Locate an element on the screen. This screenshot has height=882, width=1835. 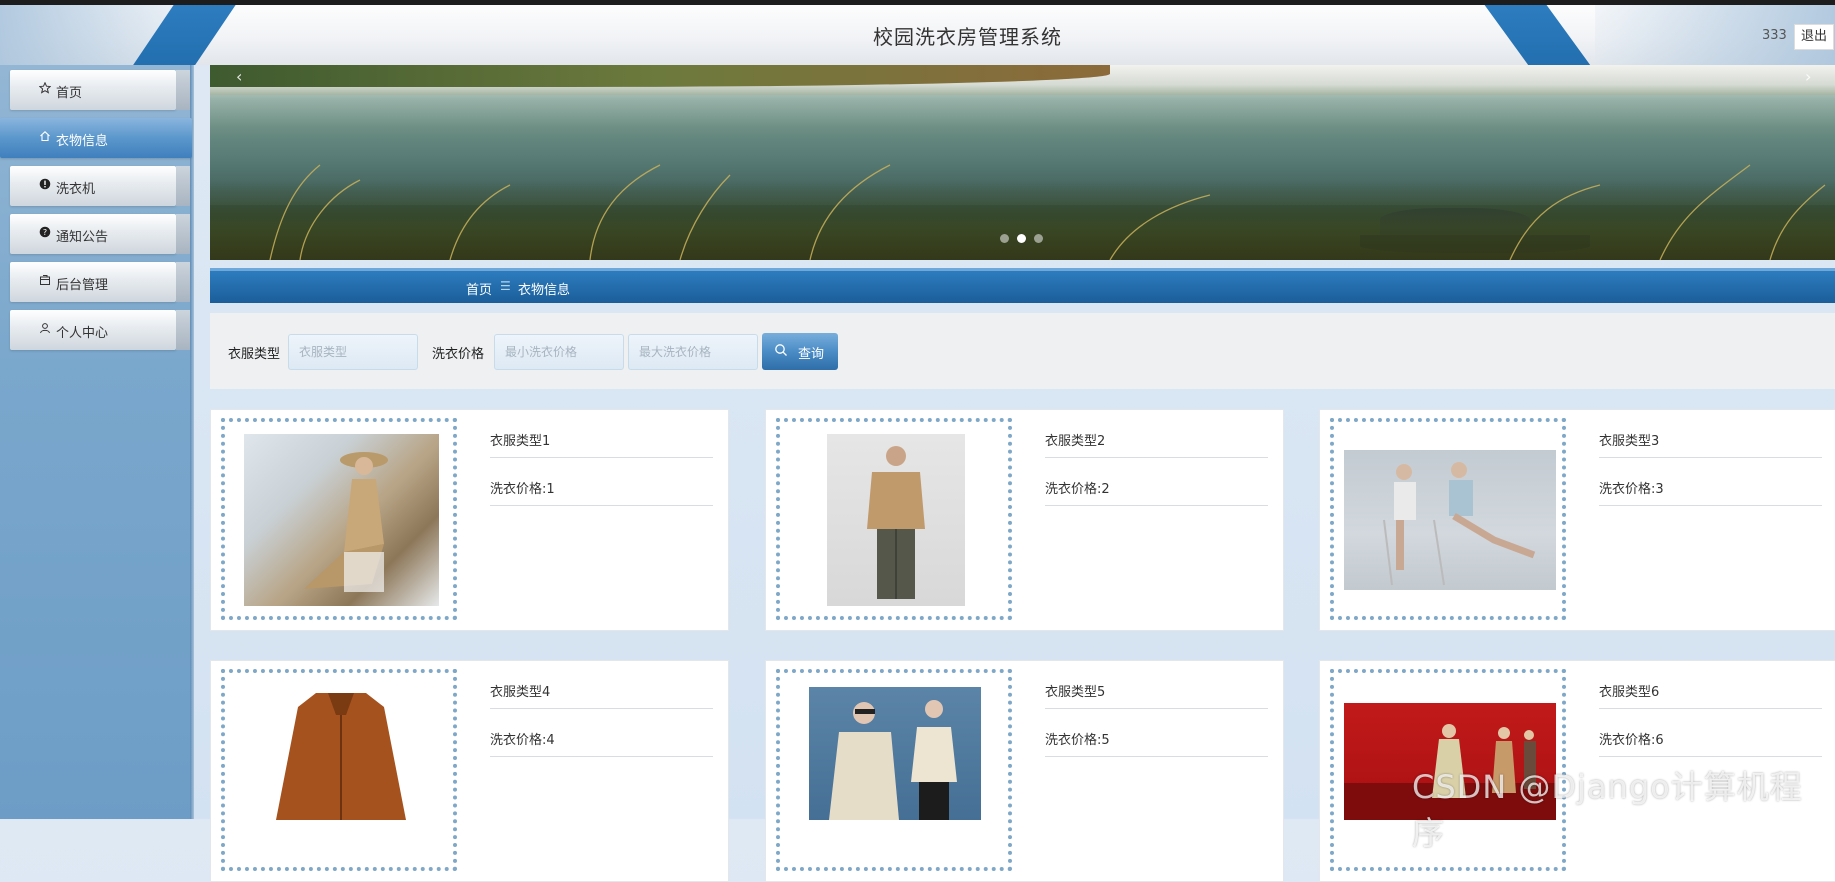
clothing-type-text: 衣服类型6 is located at coordinates (1629, 692).